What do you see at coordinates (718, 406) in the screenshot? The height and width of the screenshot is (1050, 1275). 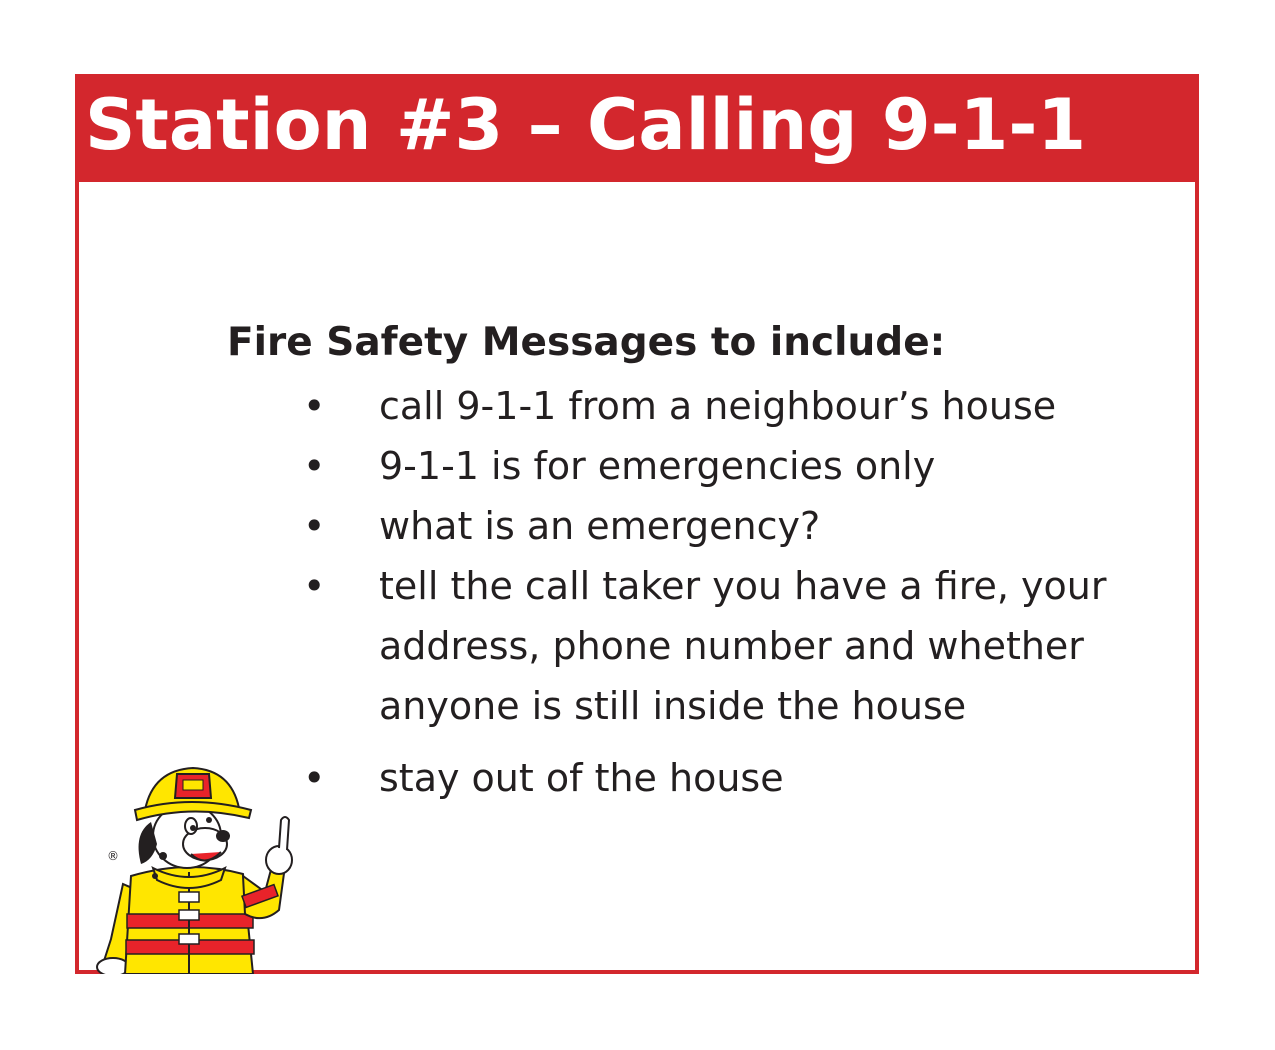 I see `list-item-text: call 9-1-1 from a neighbour’s house` at bounding box center [718, 406].